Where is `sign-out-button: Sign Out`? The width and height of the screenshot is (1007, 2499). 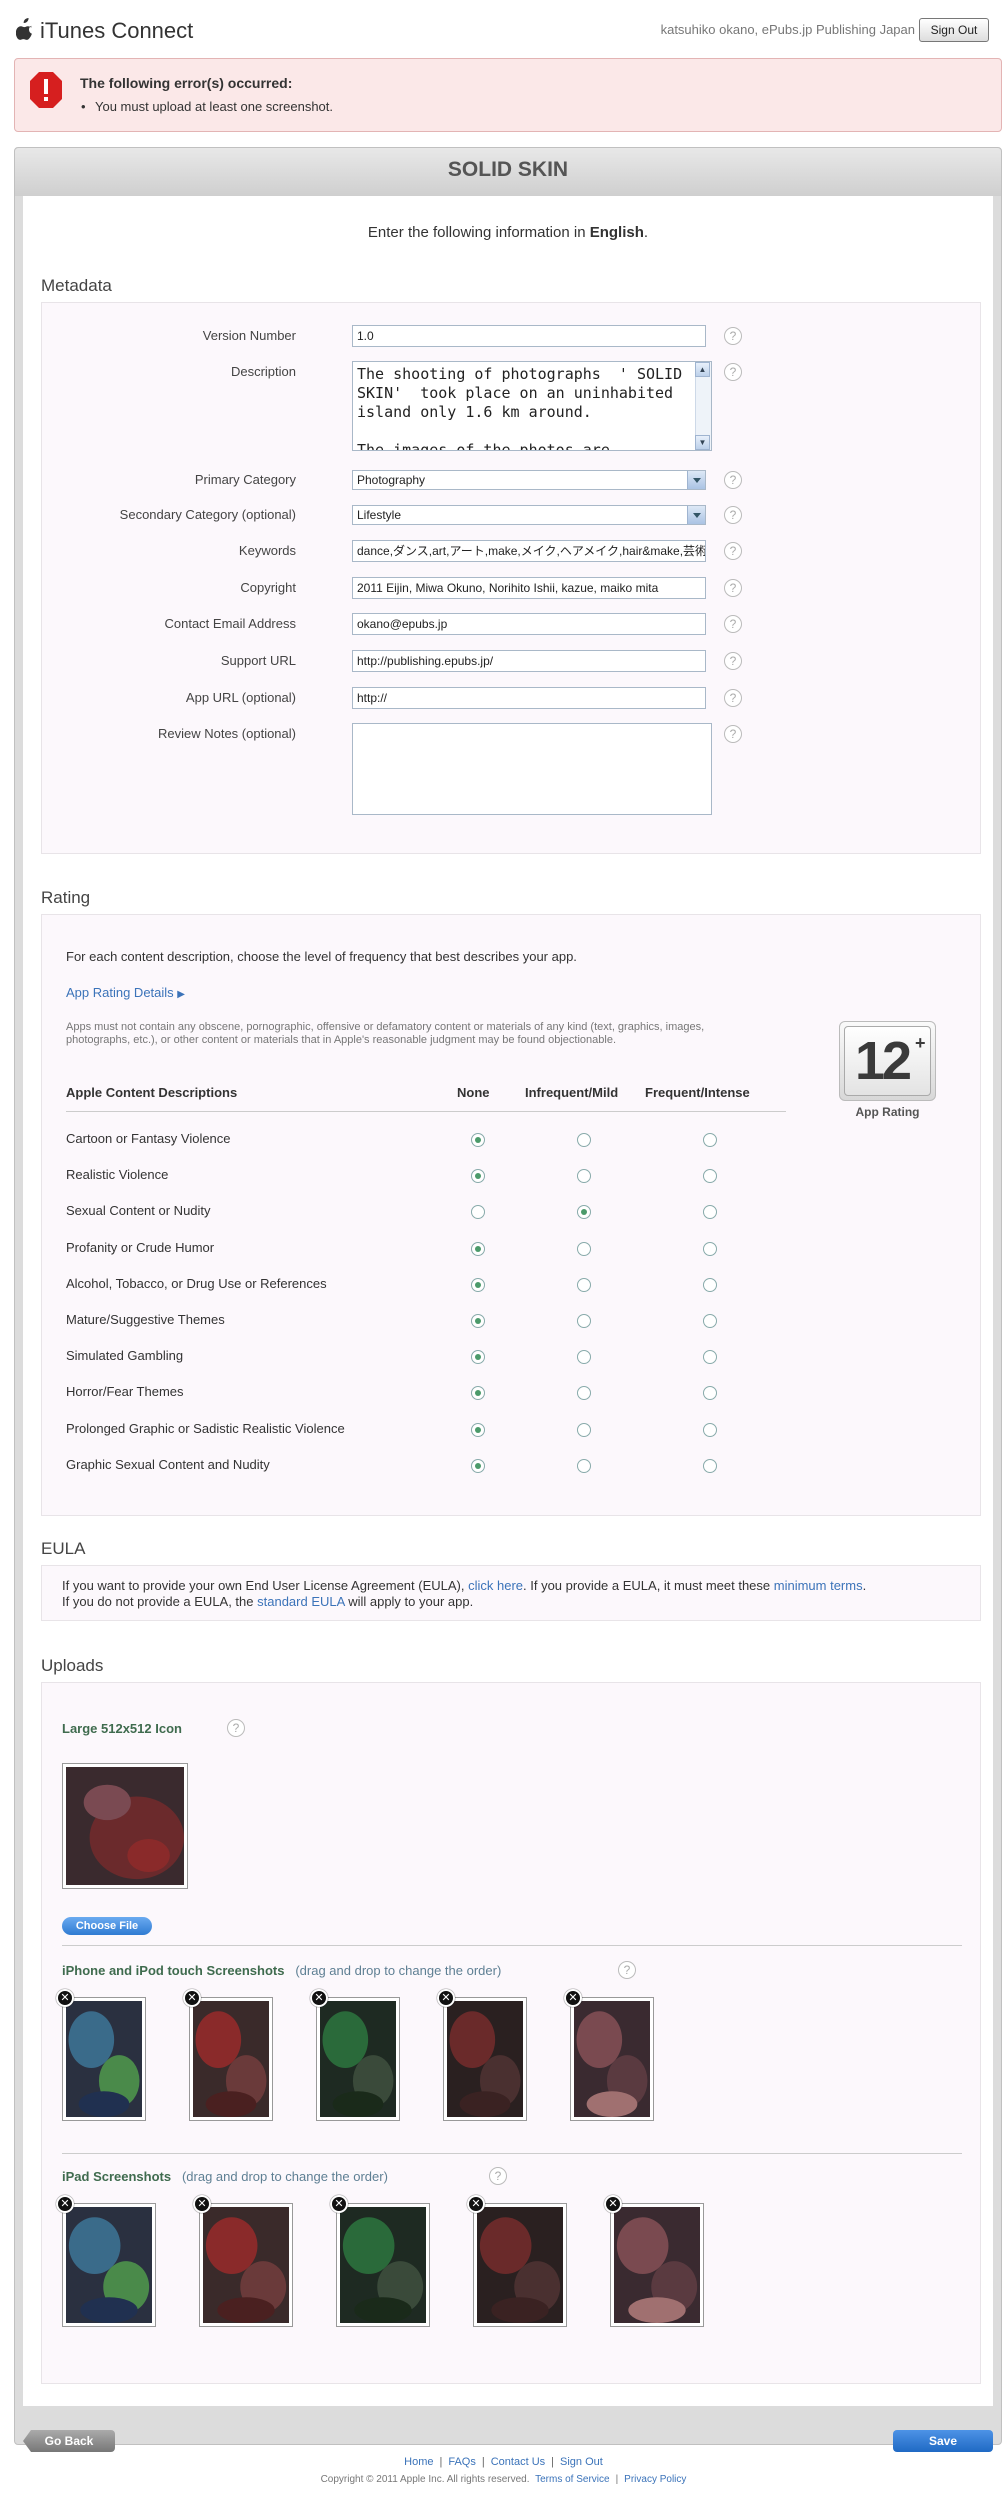 sign-out-button: Sign Out is located at coordinates (954, 30).